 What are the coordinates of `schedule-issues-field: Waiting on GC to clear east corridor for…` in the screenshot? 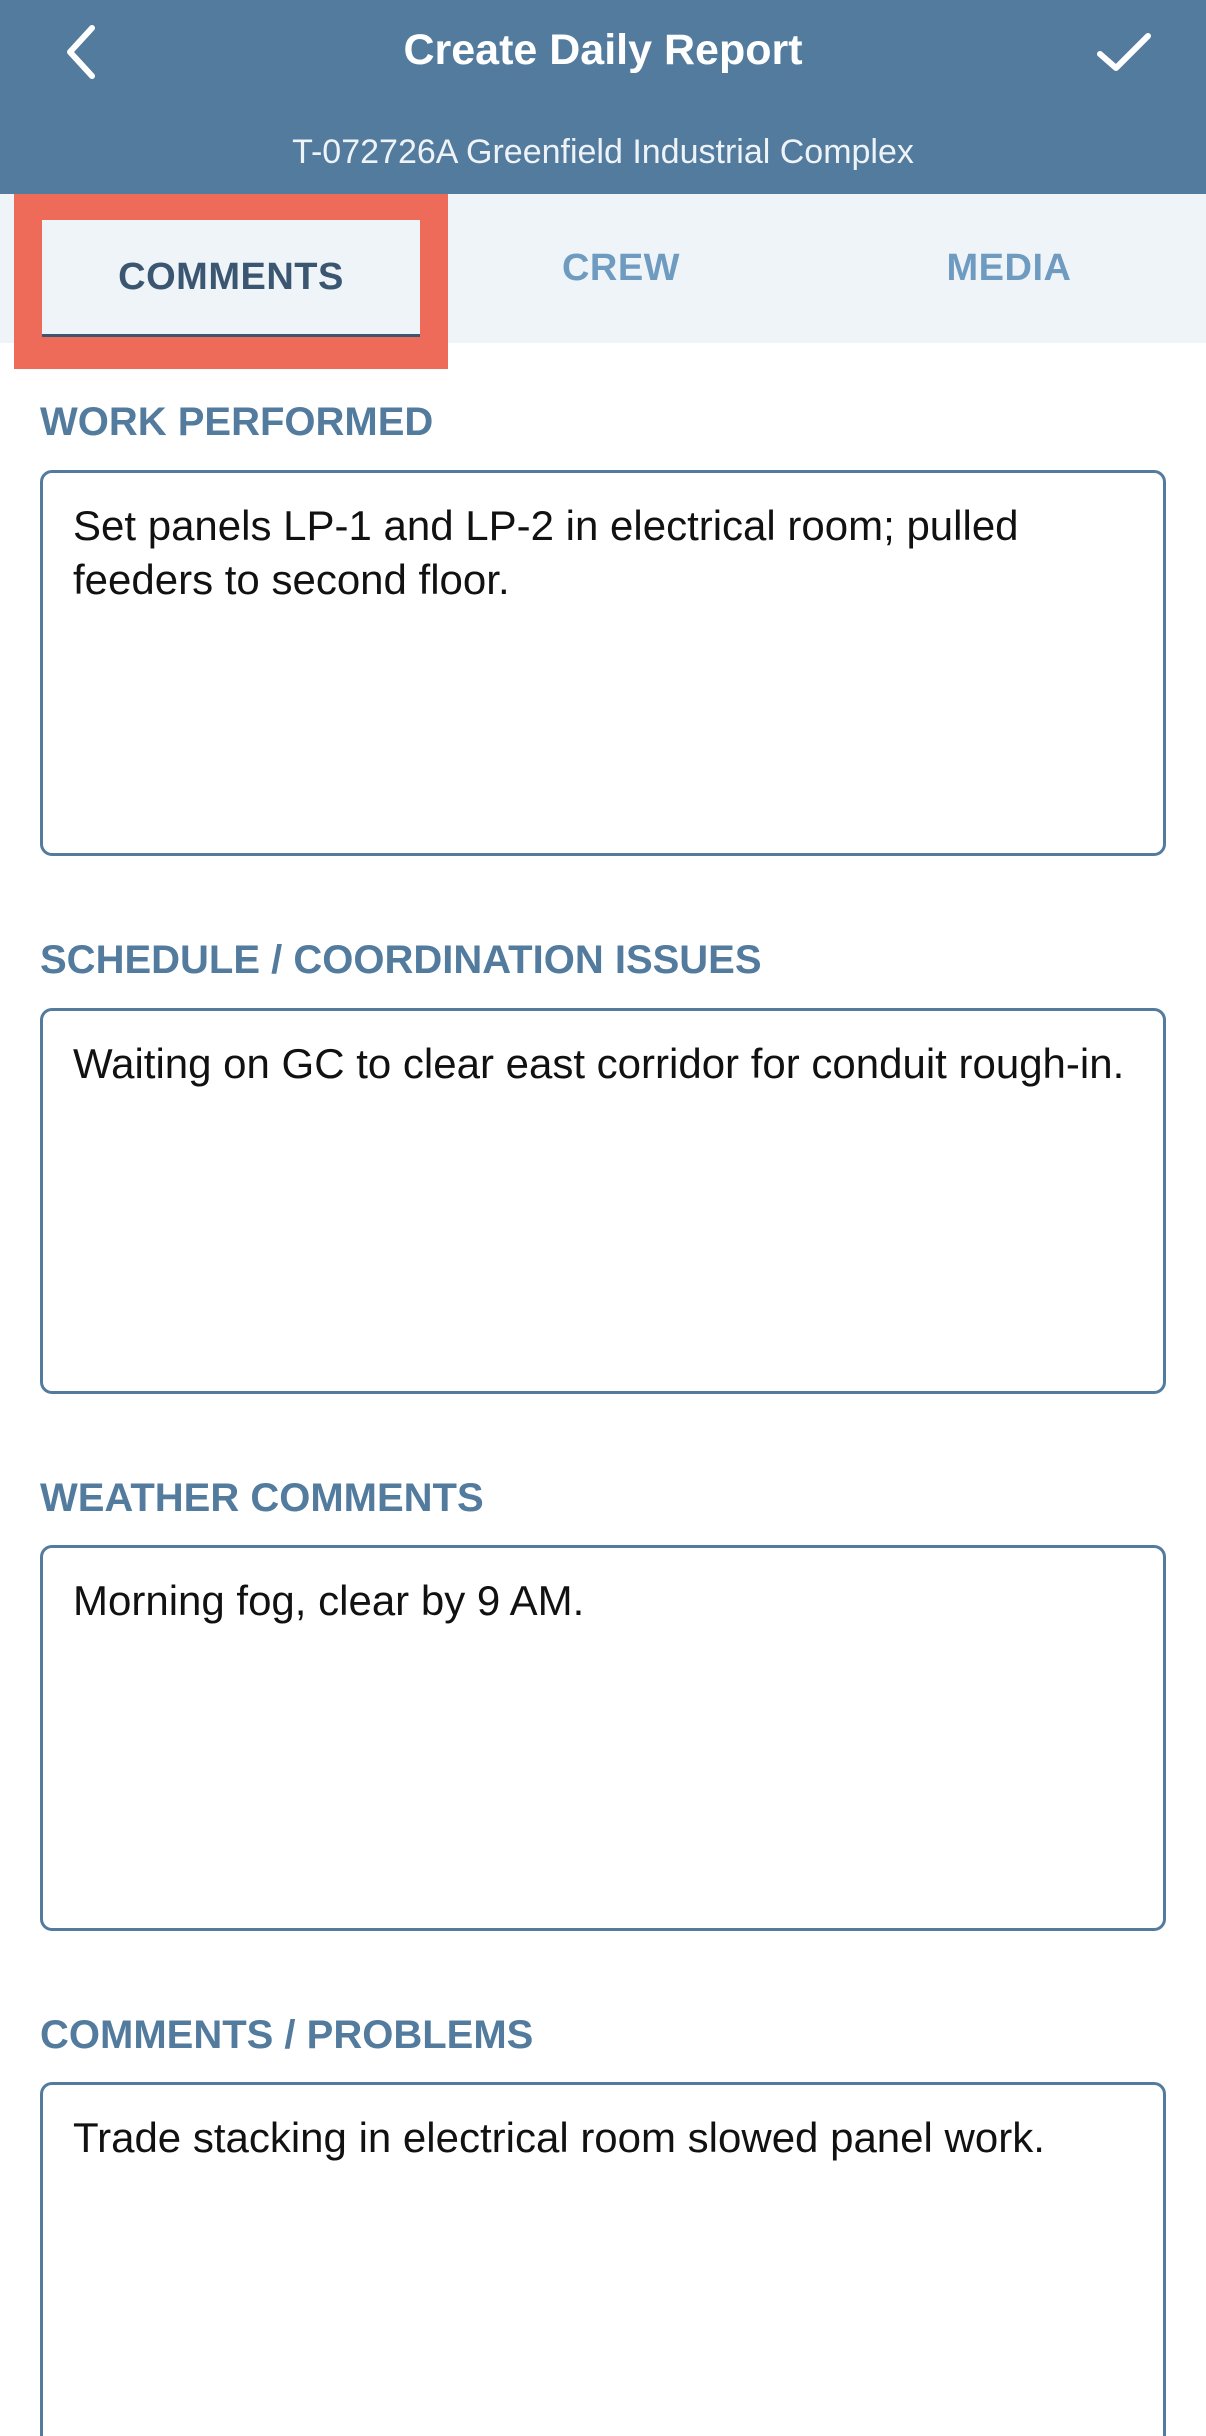 It's located at (603, 1201).